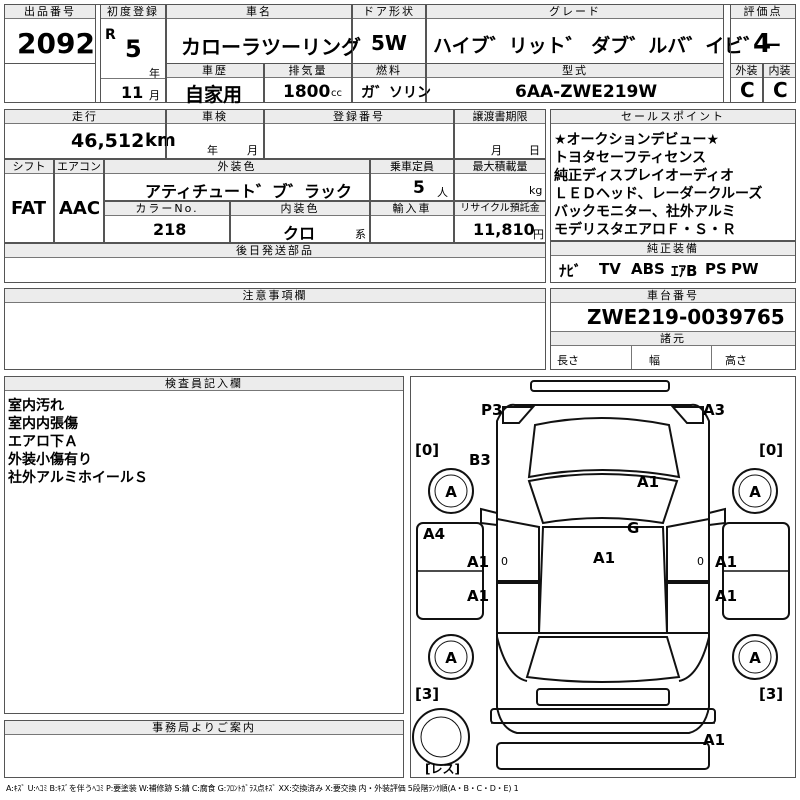 The width and height of the screenshot is (800, 800). What do you see at coordinates (215, 117) in the screenshot?
I see `inspection-label: 車検` at bounding box center [215, 117].